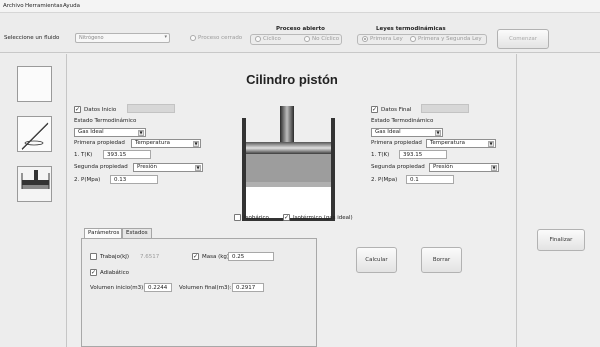 Image resolution: width=600 pixels, height=347 pixels. Describe the element at coordinates (288, 163) in the screenshot. I see `piston-cylinder-diagram` at that location.